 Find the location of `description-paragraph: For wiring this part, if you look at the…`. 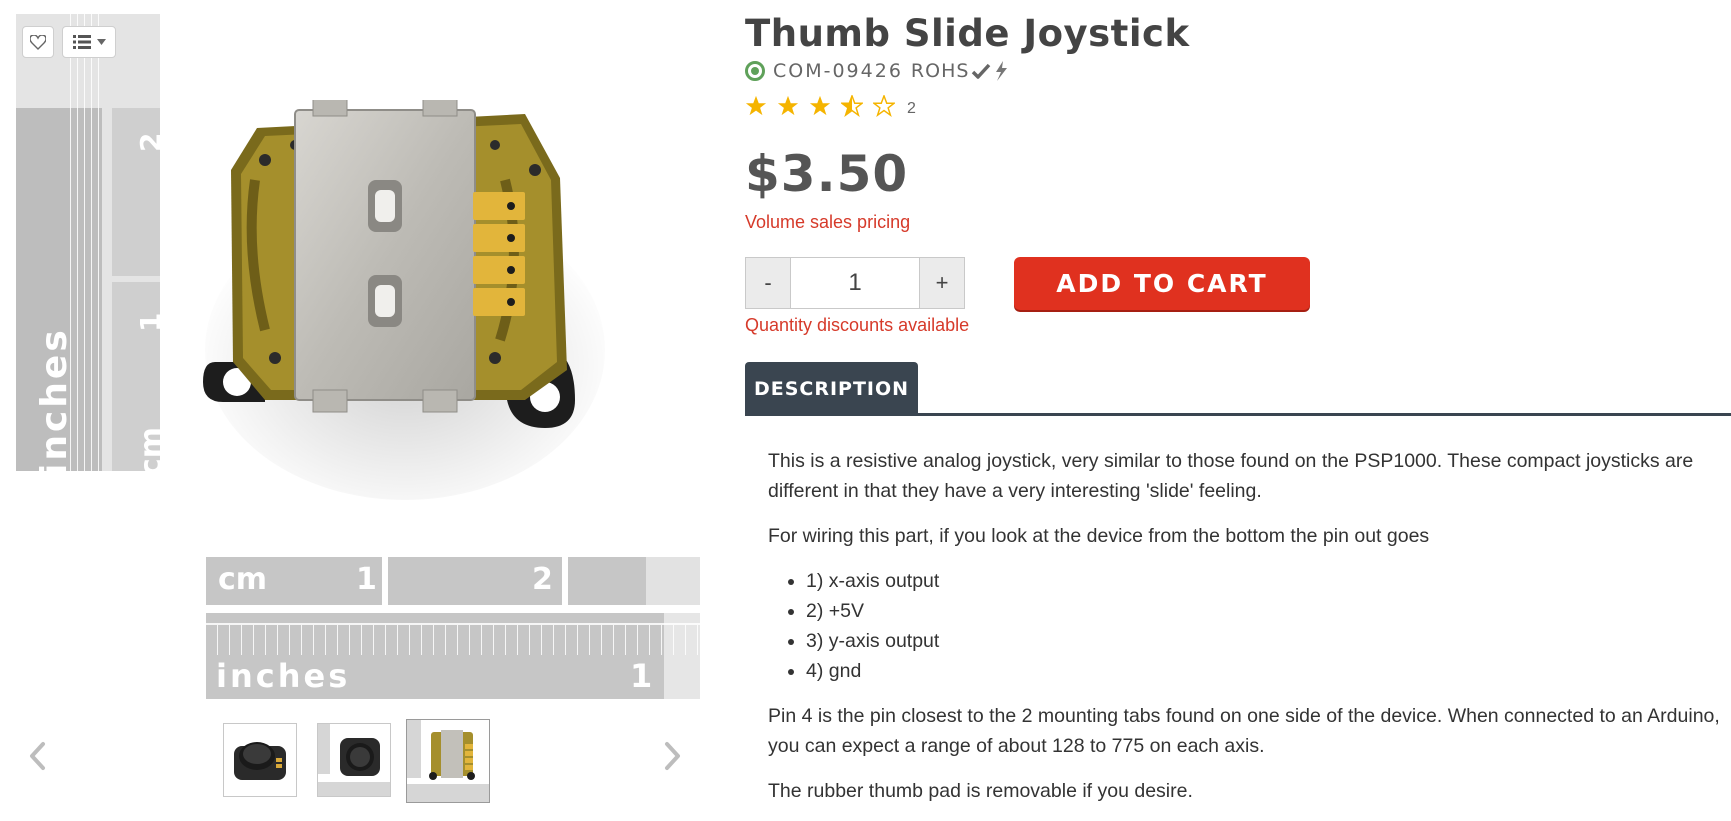

description-paragraph: For wiring this part, if you look at the… is located at coordinates (1099, 536).